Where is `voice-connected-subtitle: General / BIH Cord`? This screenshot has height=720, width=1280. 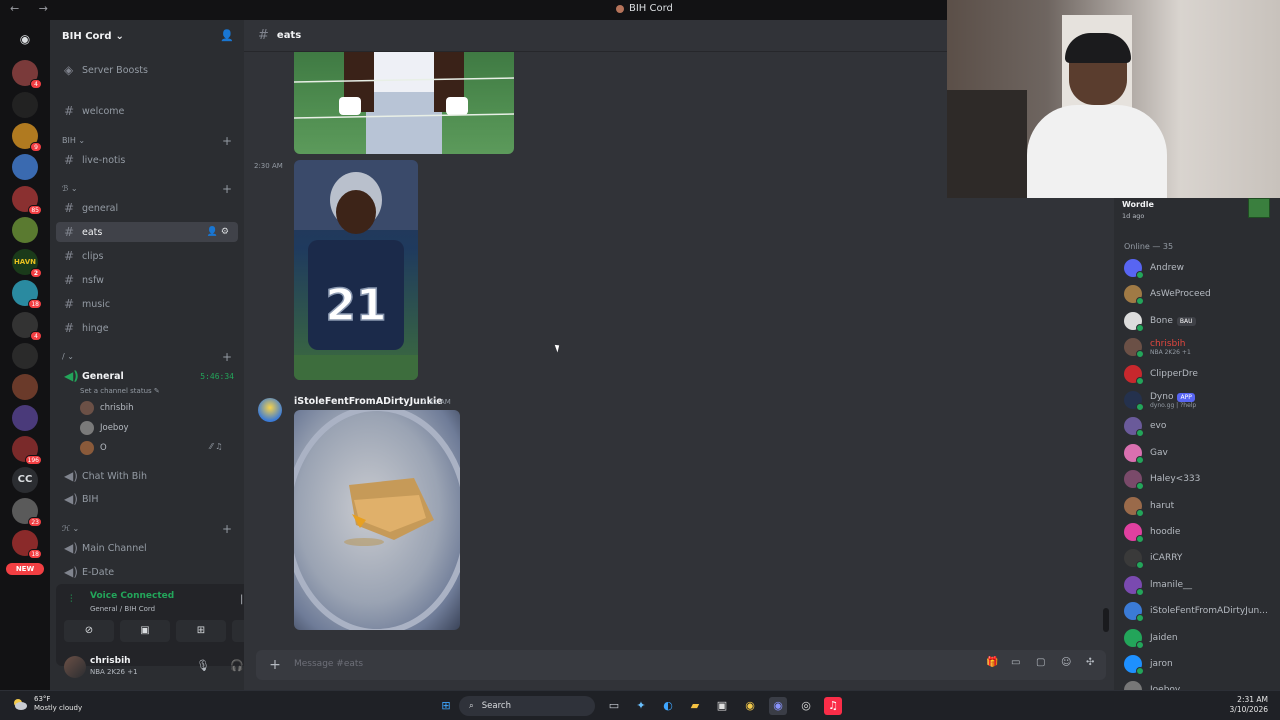 voice-connected-subtitle: General / BIH Cord is located at coordinates (122, 609).